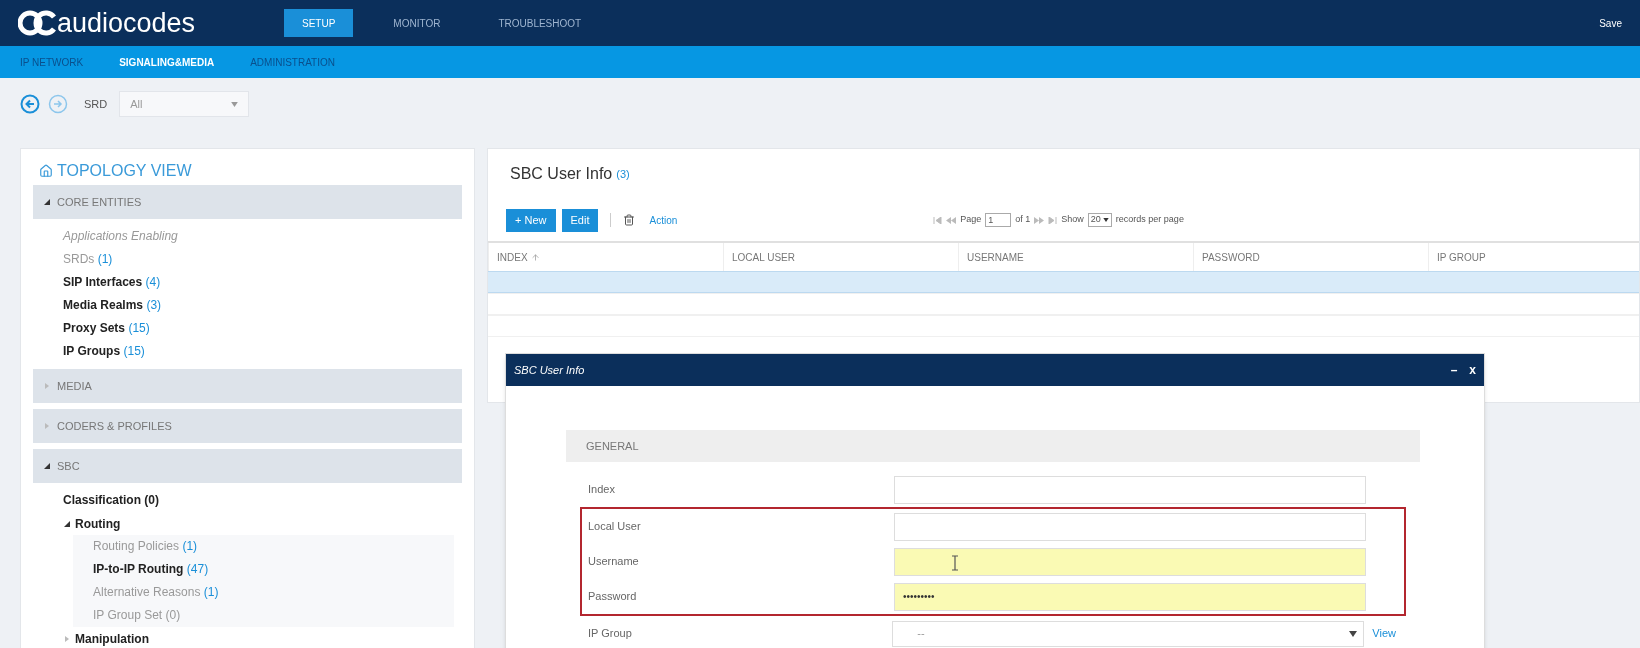 The width and height of the screenshot is (1640, 648). What do you see at coordinates (247, 202) in the screenshot?
I see `section-header: CORE ENTITIES` at bounding box center [247, 202].